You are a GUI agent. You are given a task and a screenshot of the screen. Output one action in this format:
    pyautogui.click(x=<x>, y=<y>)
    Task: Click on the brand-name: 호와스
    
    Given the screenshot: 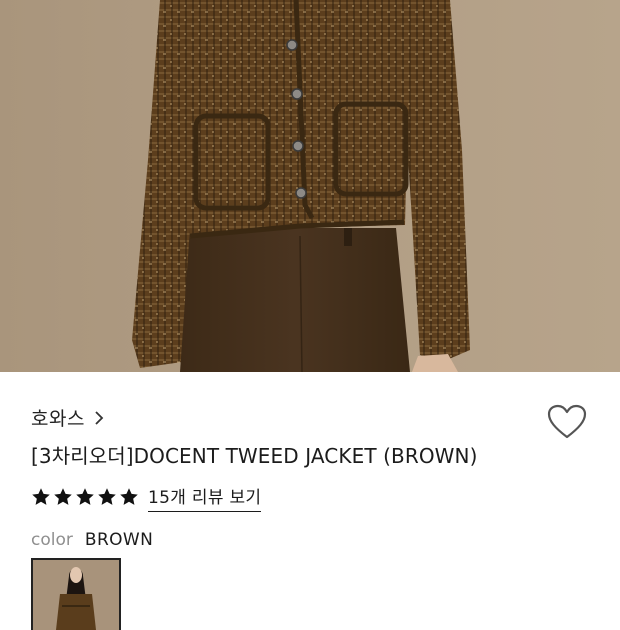 What is the action you would take?
    pyautogui.click(x=58, y=418)
    